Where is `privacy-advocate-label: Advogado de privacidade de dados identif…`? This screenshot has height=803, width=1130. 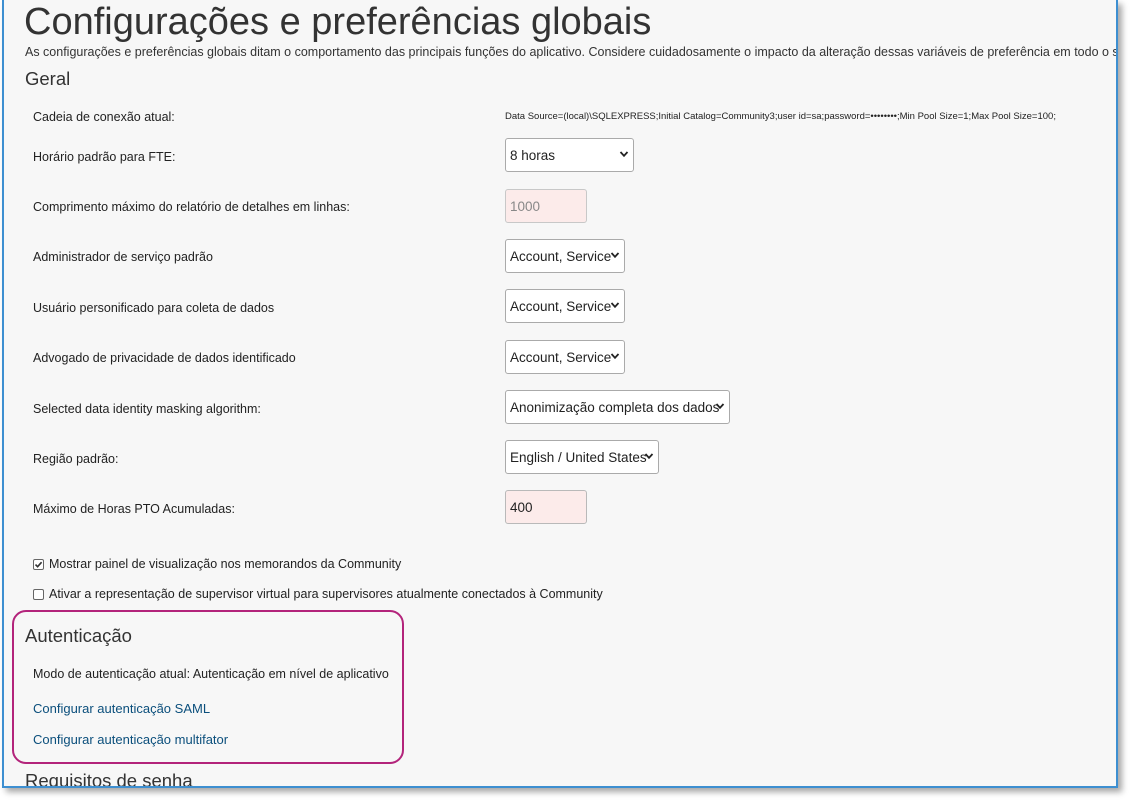
privacy-advocate-label: Advogado de privacidade de dados identif… is located at coordinates (164, 358).